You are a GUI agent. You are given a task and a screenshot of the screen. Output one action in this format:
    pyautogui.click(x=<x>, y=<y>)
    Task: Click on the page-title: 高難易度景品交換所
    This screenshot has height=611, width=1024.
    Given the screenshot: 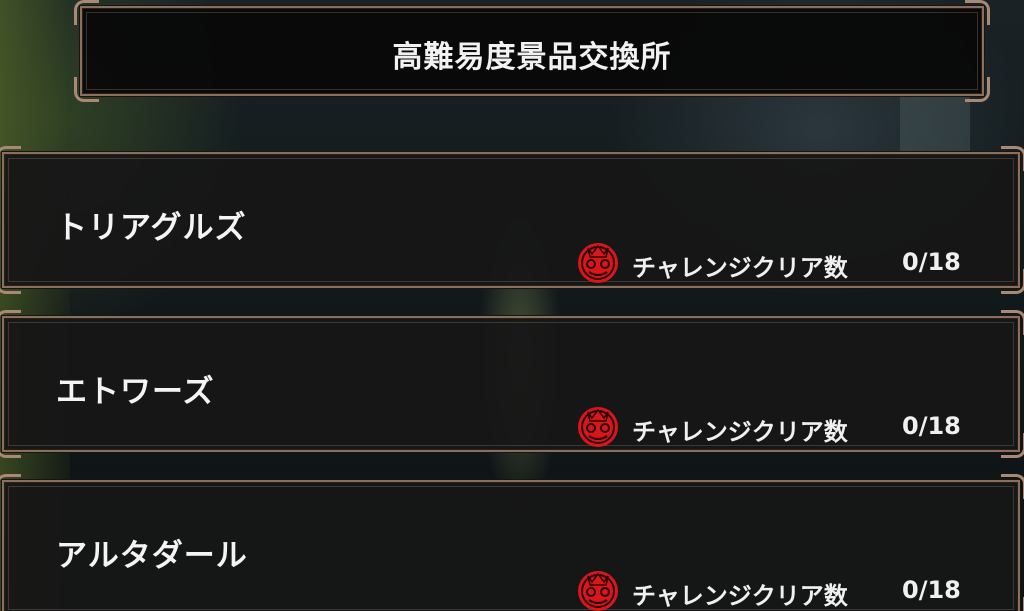 What is the action you would take?
    pyautogui.click(x=532, y=57)
    